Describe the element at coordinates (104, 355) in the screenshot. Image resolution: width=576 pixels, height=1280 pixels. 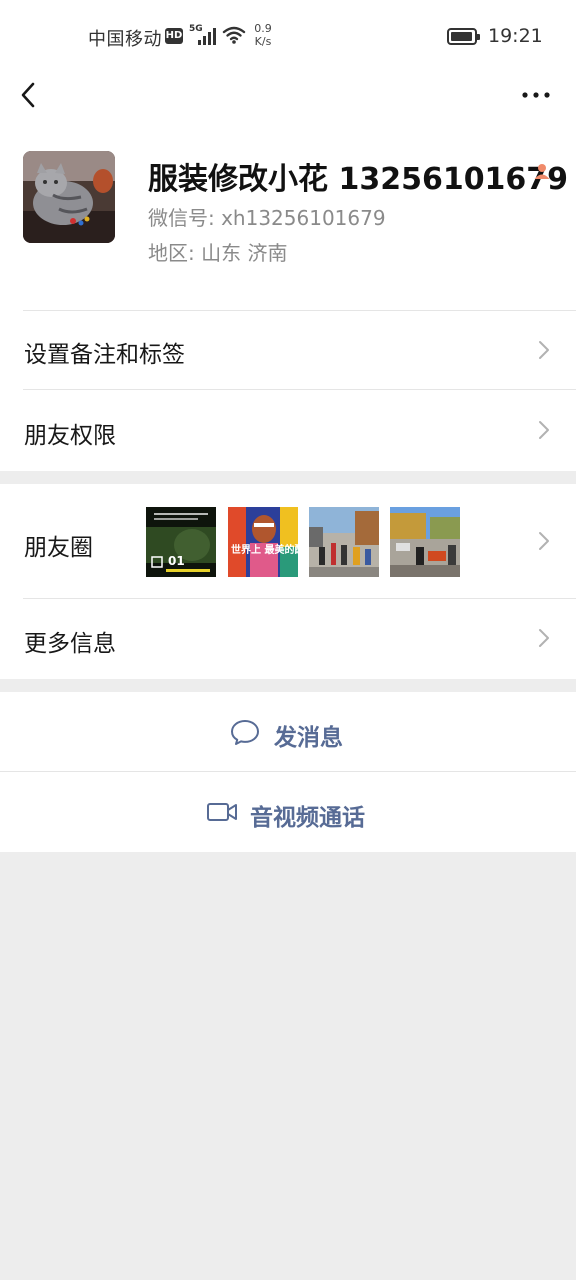
I see `row-label: 设置备注和标签` at that location.